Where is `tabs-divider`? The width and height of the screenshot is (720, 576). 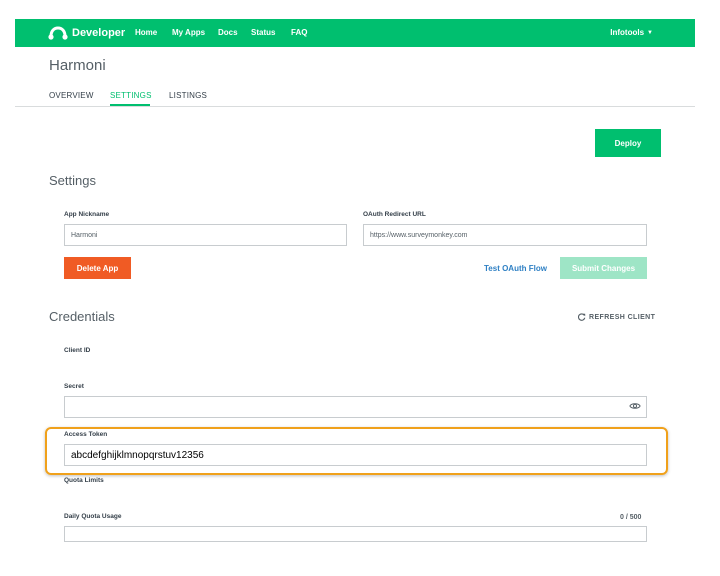 tabs-divider is located at coordinates (355, 106).